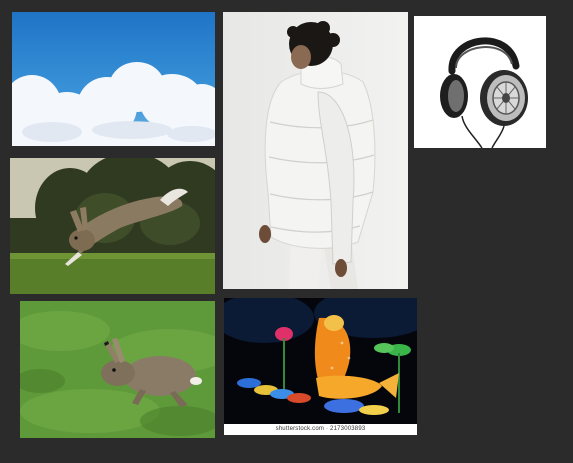  I want to click on sky-clouds-image, so click(113, 79).